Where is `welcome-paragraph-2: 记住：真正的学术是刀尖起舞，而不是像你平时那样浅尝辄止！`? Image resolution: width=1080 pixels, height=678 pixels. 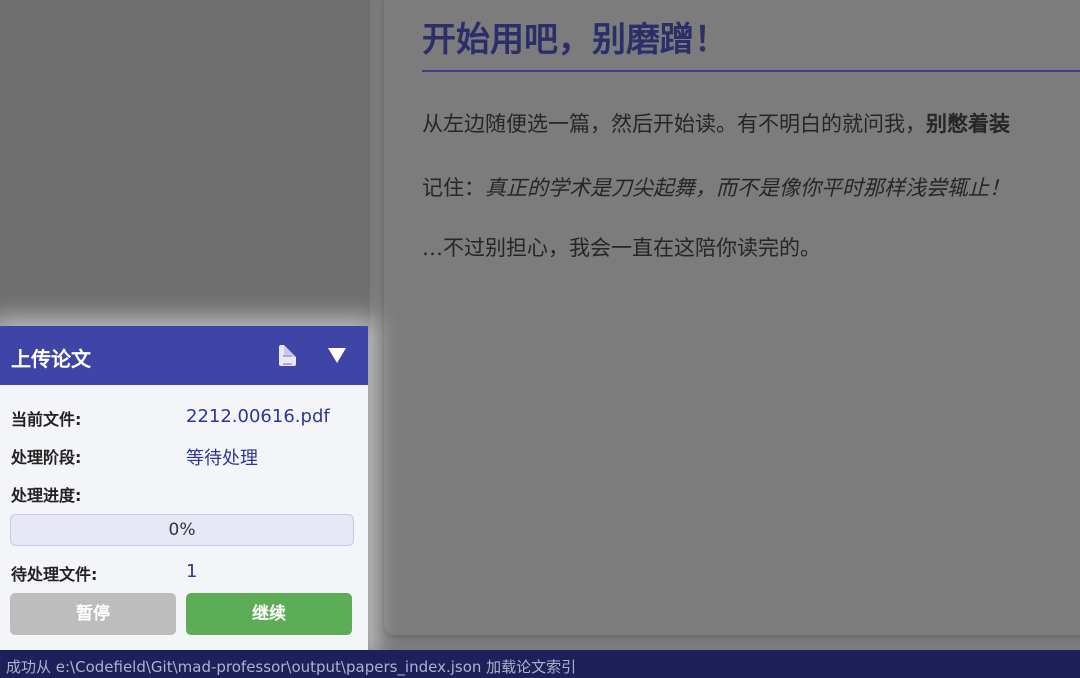
welcome-paragraph-2: 记住：真正的学术是刀尖起舞，而不是像你平时那样浅尝辄止！ is located at coordinates (716, 187).